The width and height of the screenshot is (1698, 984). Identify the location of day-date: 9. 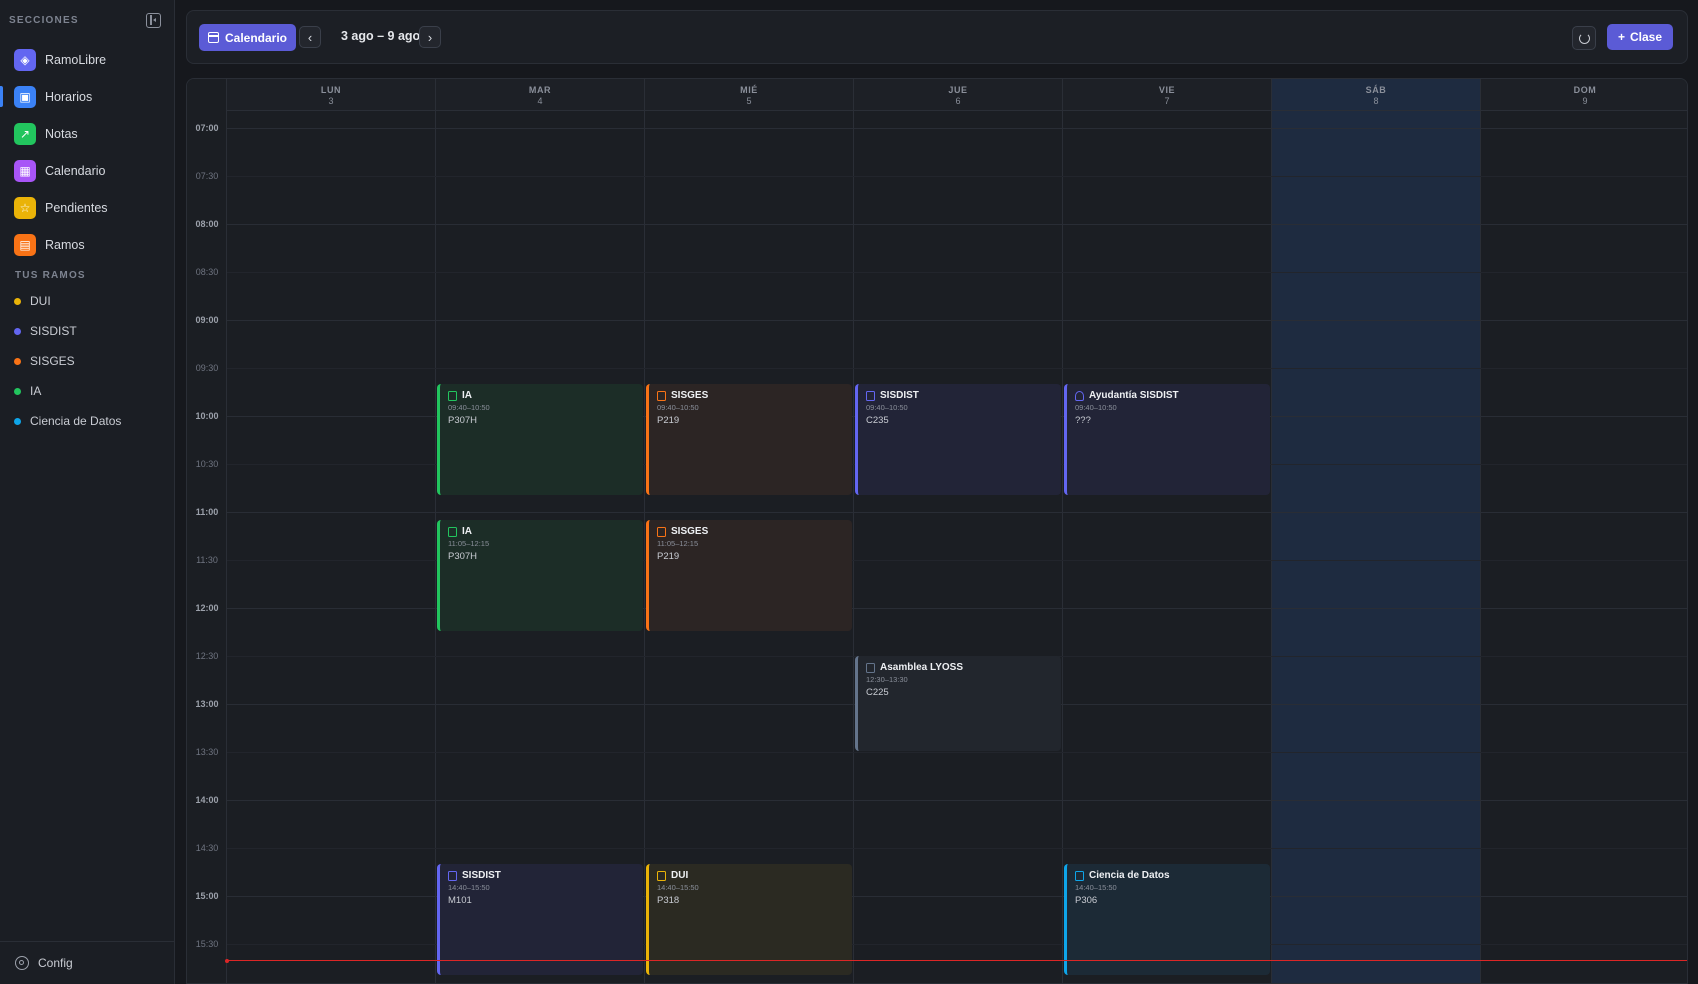
(1585, 101).